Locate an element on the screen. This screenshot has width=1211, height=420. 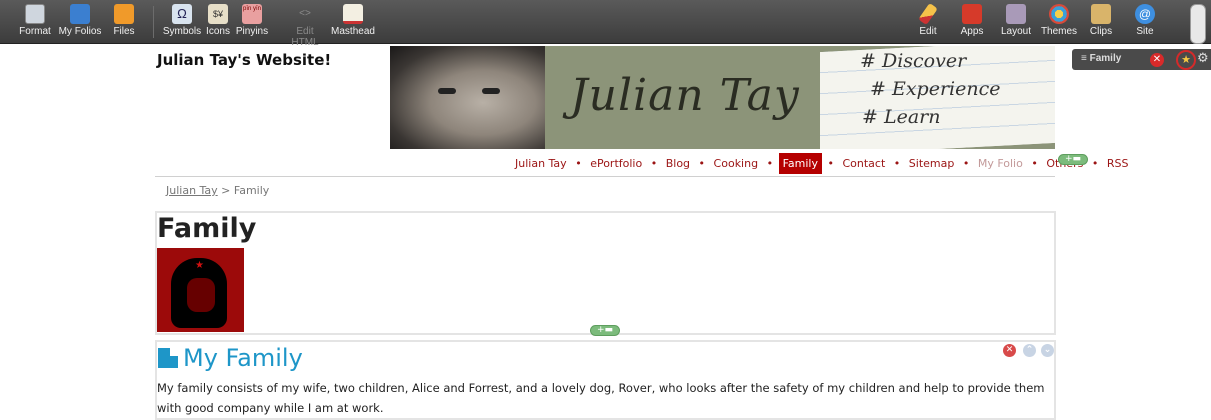
nav-item-my-folio: My Folio is located at coordinates (1000, 163).